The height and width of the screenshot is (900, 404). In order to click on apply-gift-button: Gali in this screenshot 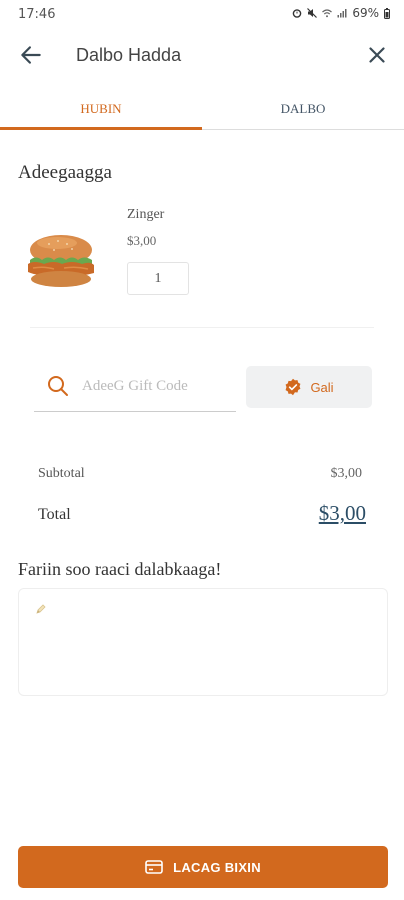, I will do `click(309, 387)`.